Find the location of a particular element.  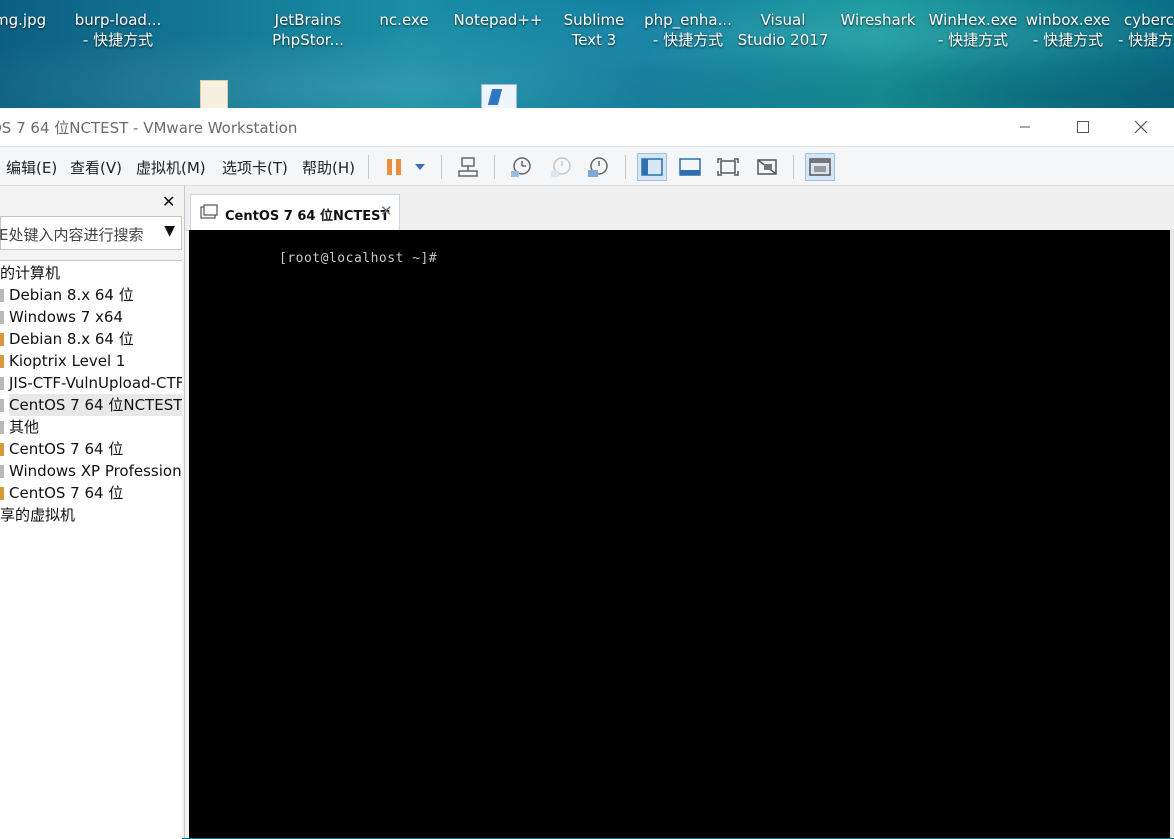

tree-item-label: 其他 is located at coordinates (24, 427).